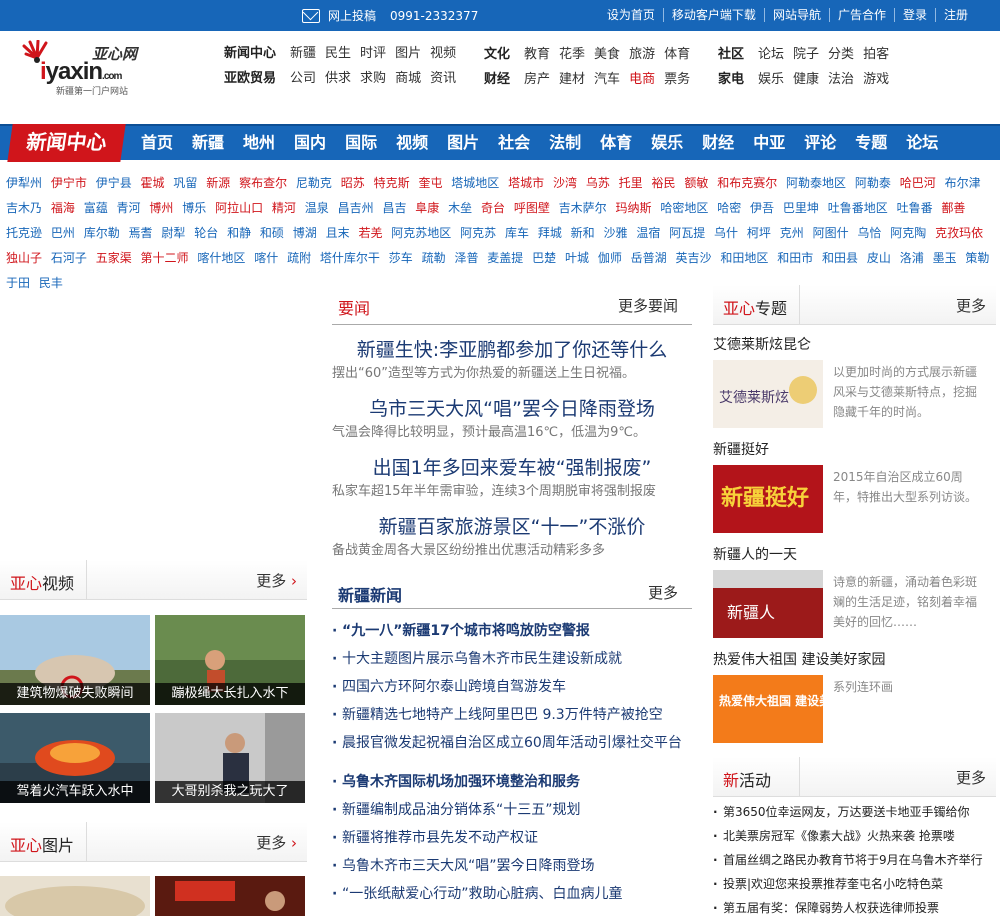 Image resolution: width=1000 pixels, height=920 pixels. I want to click on nav-link: 体育, so click(677, 54).